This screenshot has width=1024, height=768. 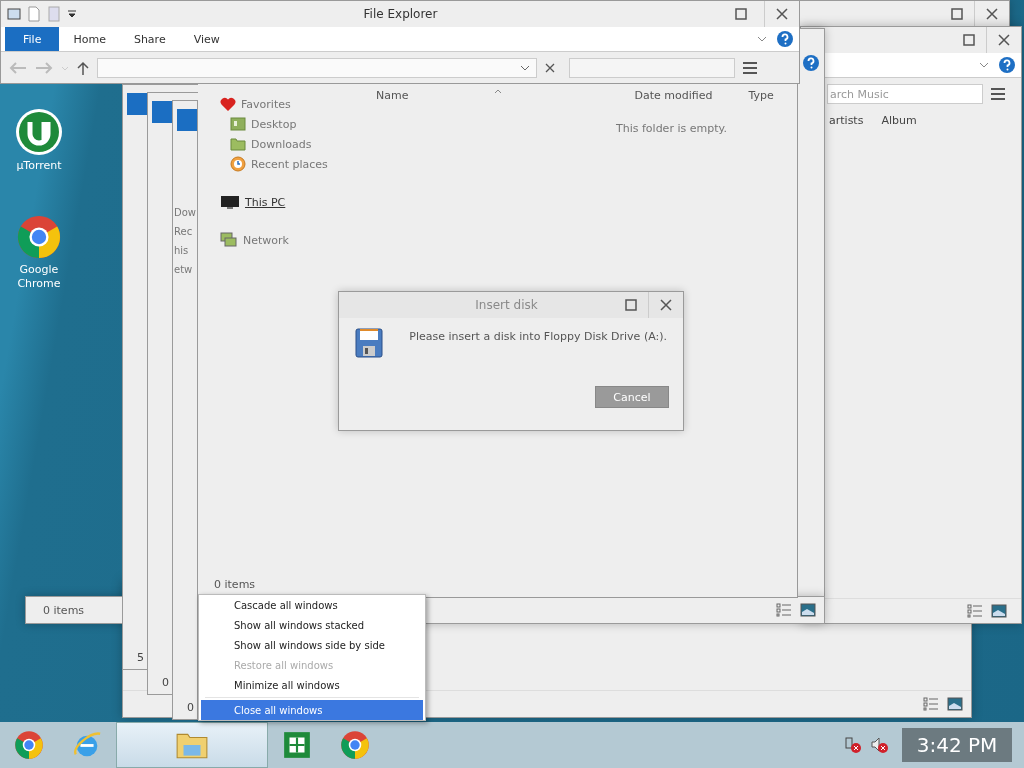 What do you see at coordinates (183, 269) in the screenshot?
I see `nav-item: etw` at bounding box center [183, 269].